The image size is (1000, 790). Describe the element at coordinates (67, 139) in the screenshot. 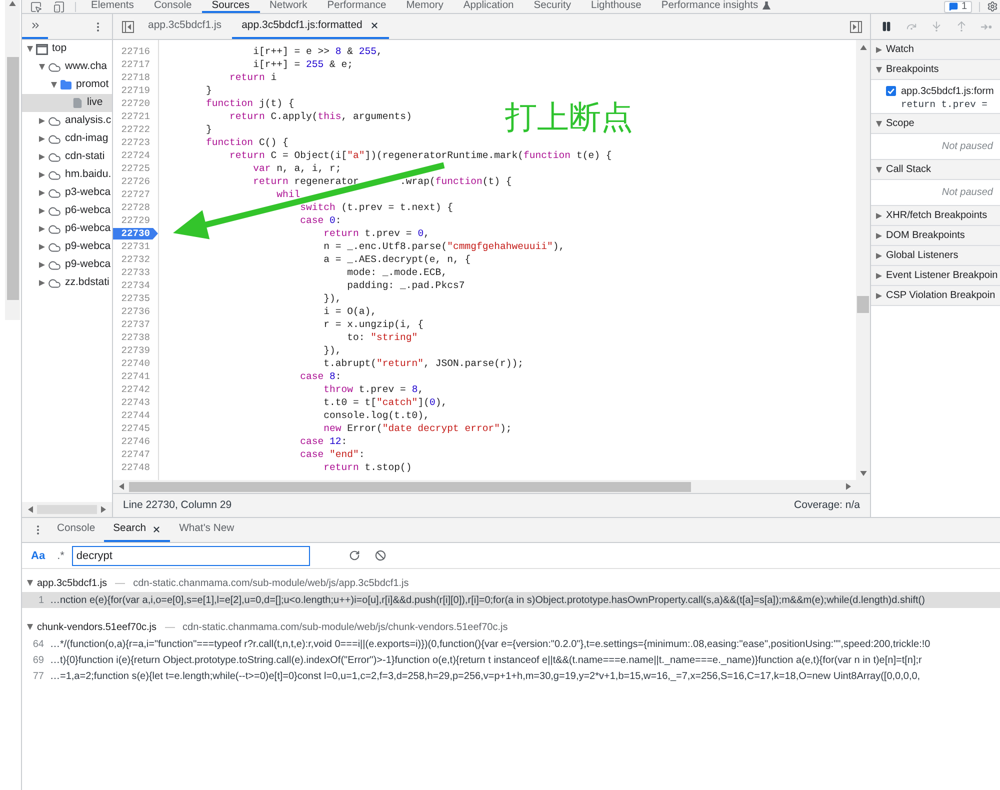

I see `tree-item: cdn-imag` at that location.